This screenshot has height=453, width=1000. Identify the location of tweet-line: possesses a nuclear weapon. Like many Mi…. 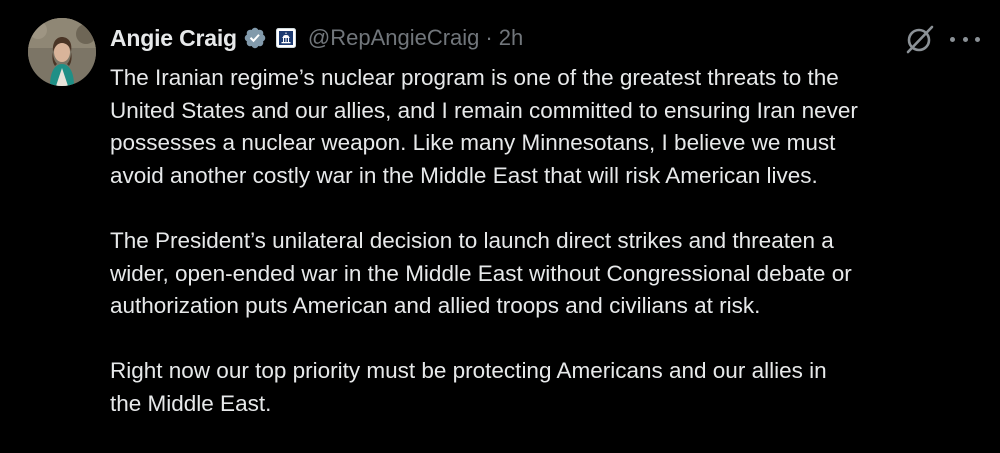
(473, 143).